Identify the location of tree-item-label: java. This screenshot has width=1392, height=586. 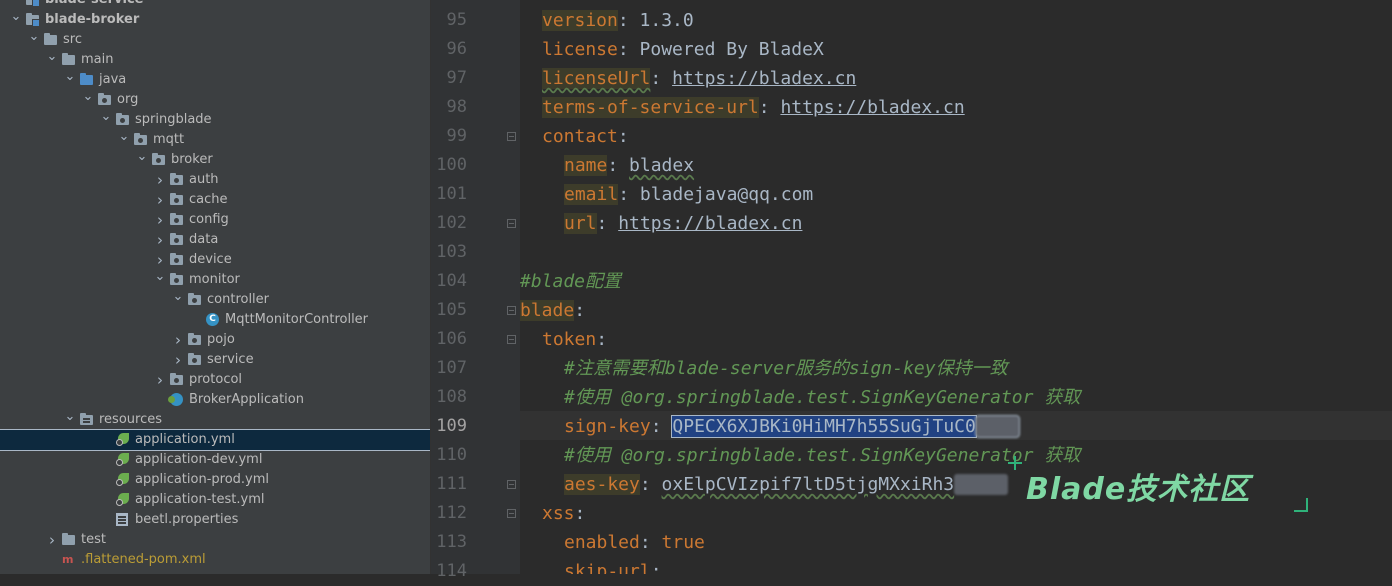
(113, 79).